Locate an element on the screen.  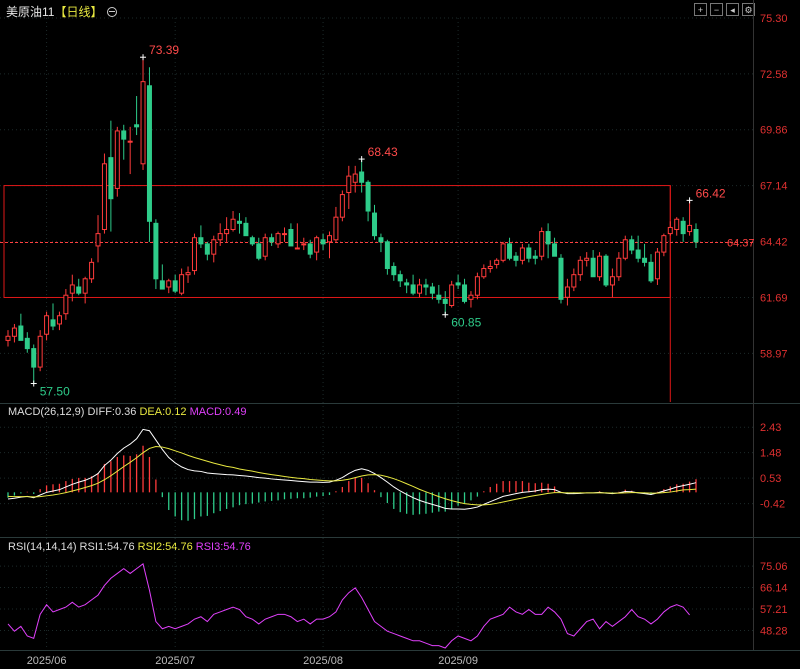
price-tick-label: 75.30 is located at coordinates (774, 19).